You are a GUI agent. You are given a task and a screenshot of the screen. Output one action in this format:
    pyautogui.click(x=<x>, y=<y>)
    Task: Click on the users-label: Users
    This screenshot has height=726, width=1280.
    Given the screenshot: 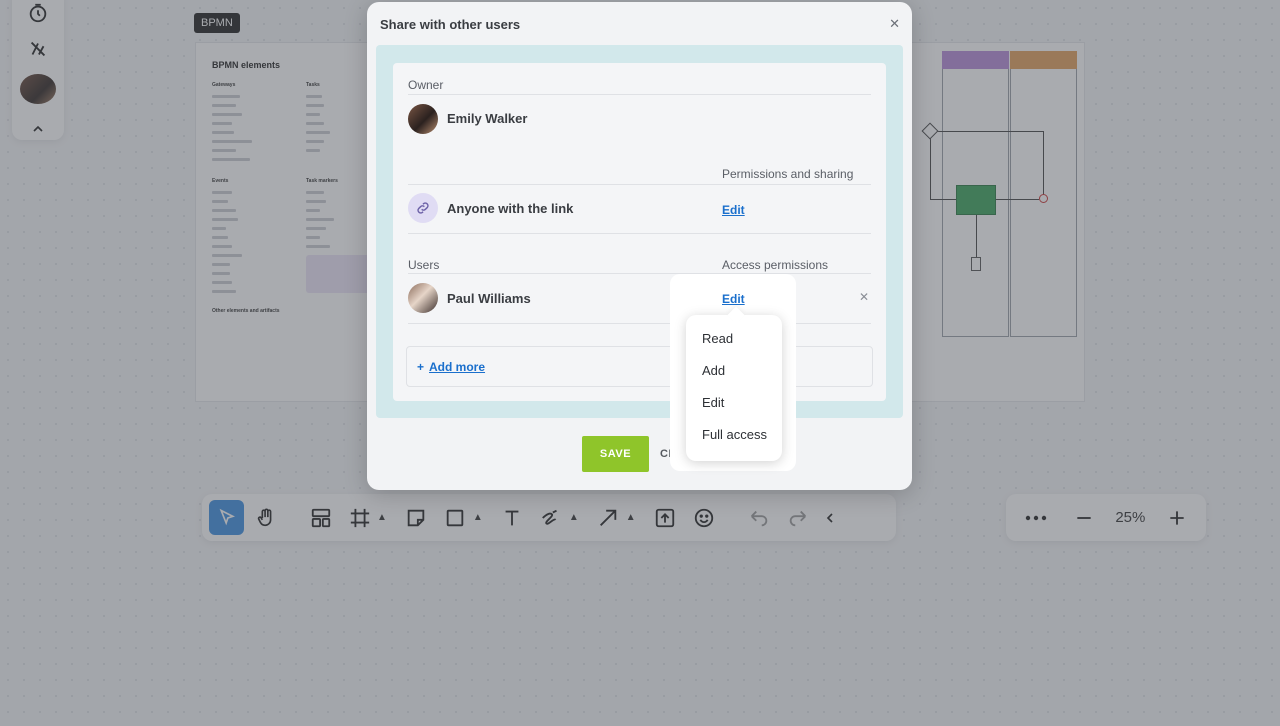 What is the action you would take?
    pyautogui.click(x=424, y=265)
    